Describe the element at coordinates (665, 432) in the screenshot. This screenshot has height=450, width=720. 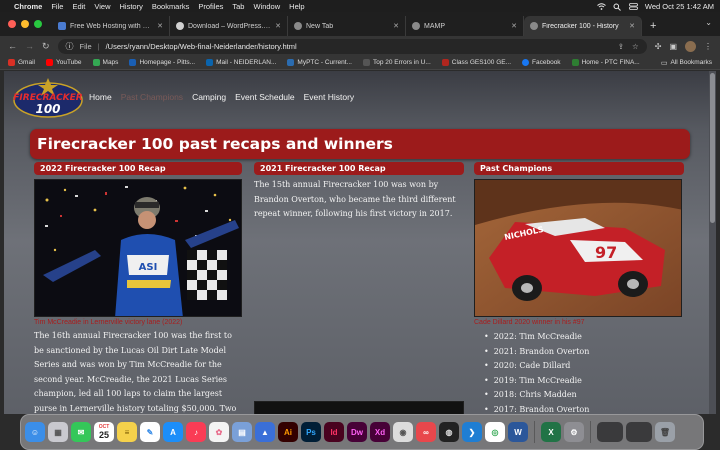
I see `dock-trash-icon: 🗑` at that location.